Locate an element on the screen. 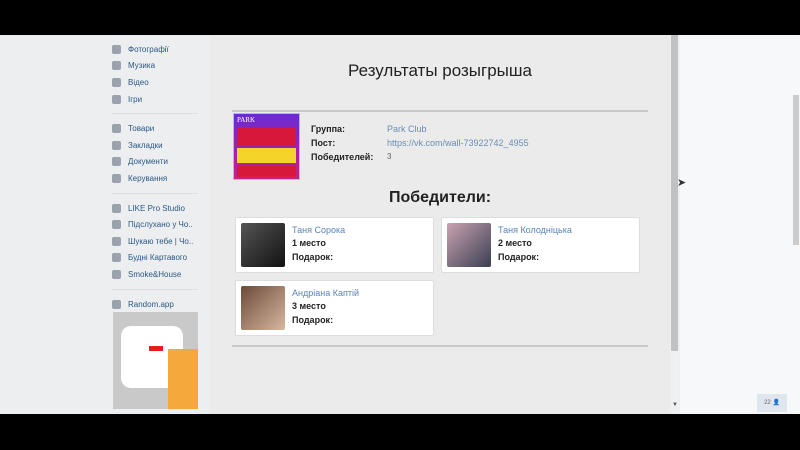 The height and width of the screenshot is (450, 800). music-icon is located at coordinates (116, 66).